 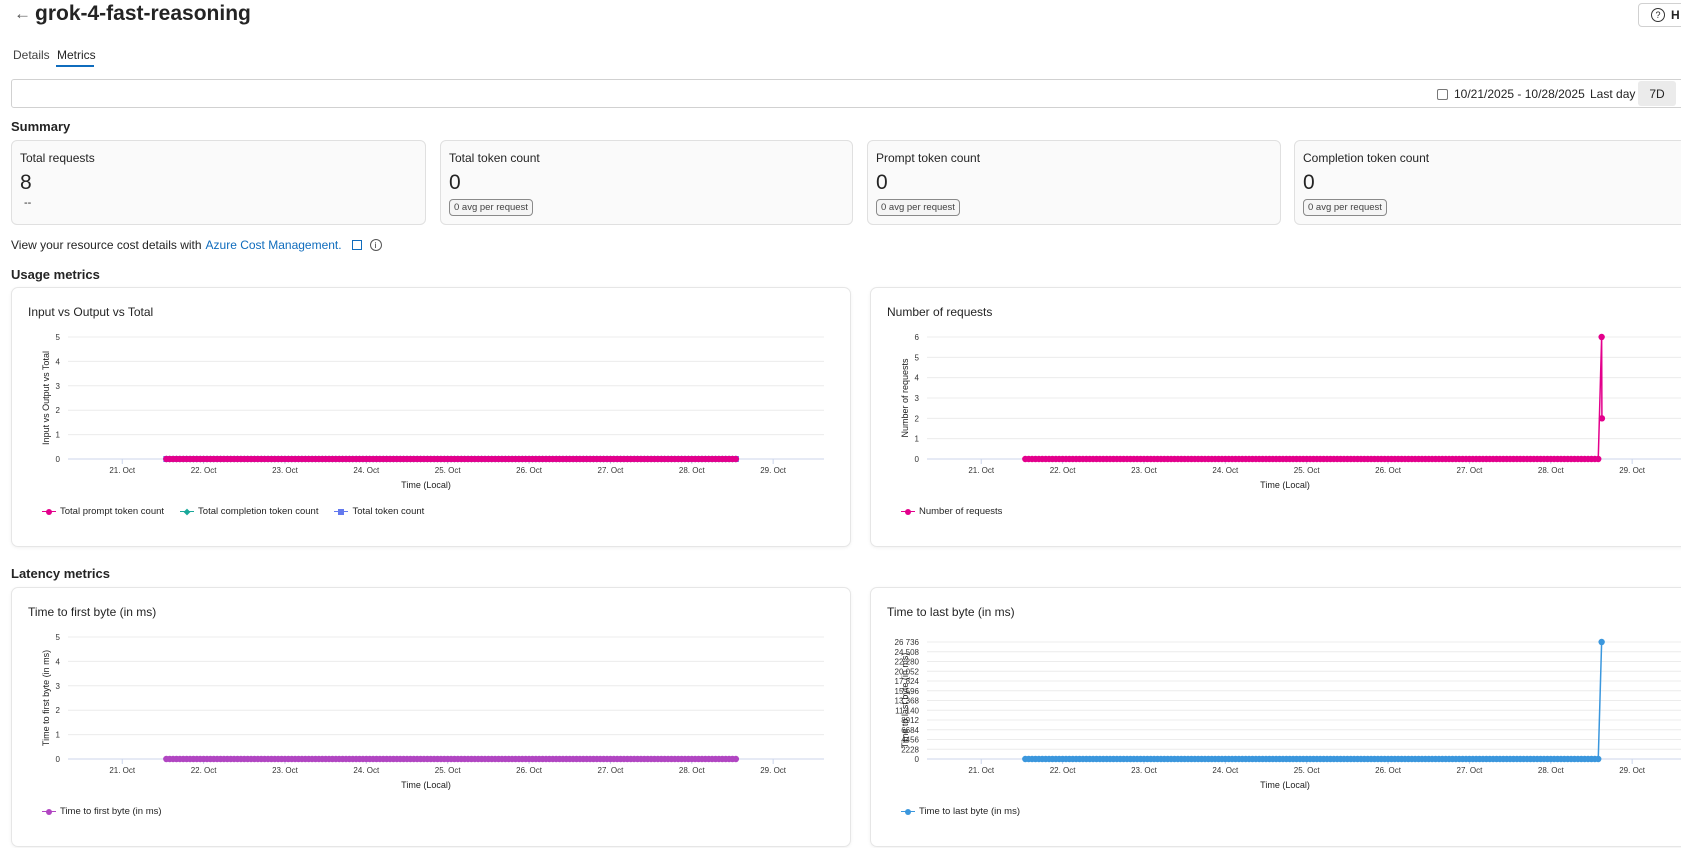 I want to click on legend-item: Total token count, so click(x=379, y=511).